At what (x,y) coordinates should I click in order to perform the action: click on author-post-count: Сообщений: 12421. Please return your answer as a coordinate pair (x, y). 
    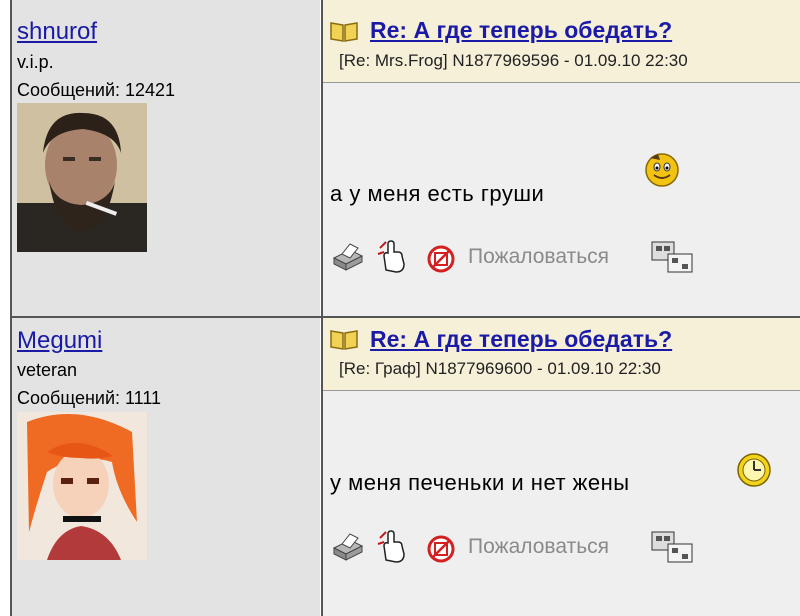
    Looking at the image, I should click on (96, 90).